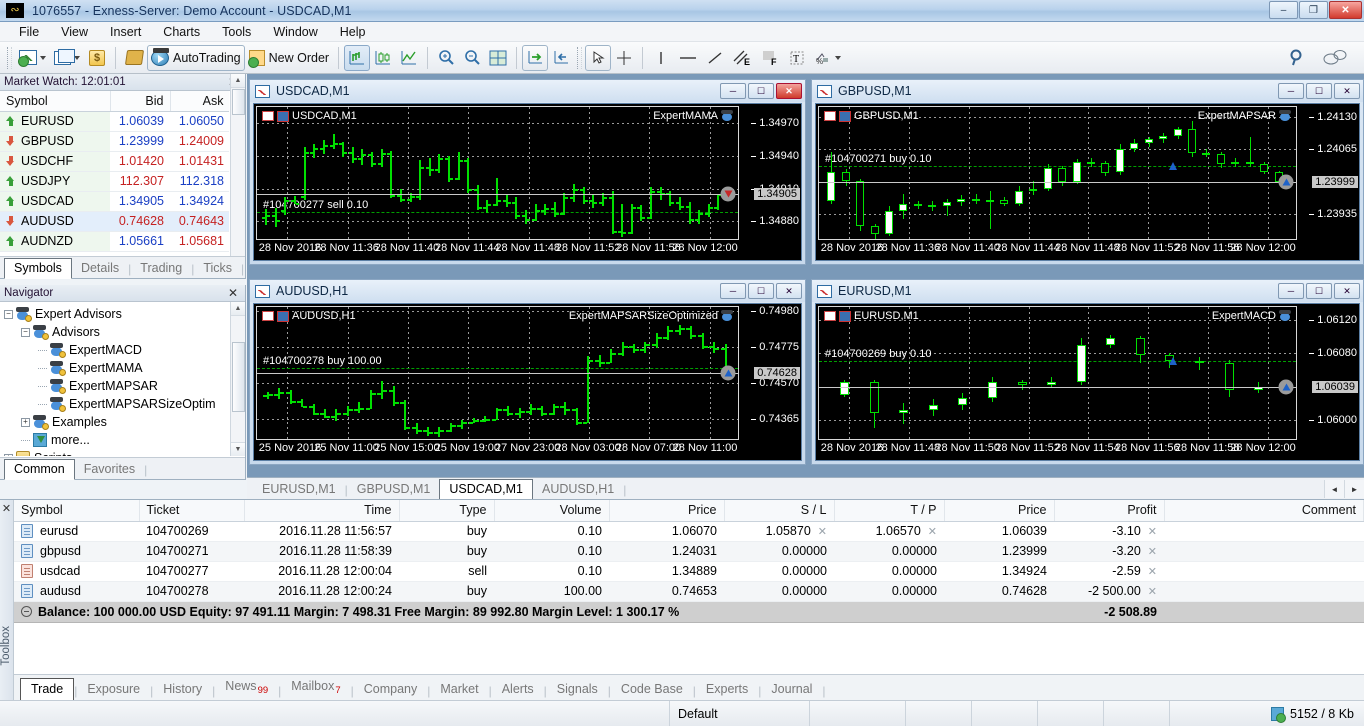  What do you see at coordinates (116, 332) in the screenshot?
I see `navigator-item: − Advisors` at bounding box center [116, 332].